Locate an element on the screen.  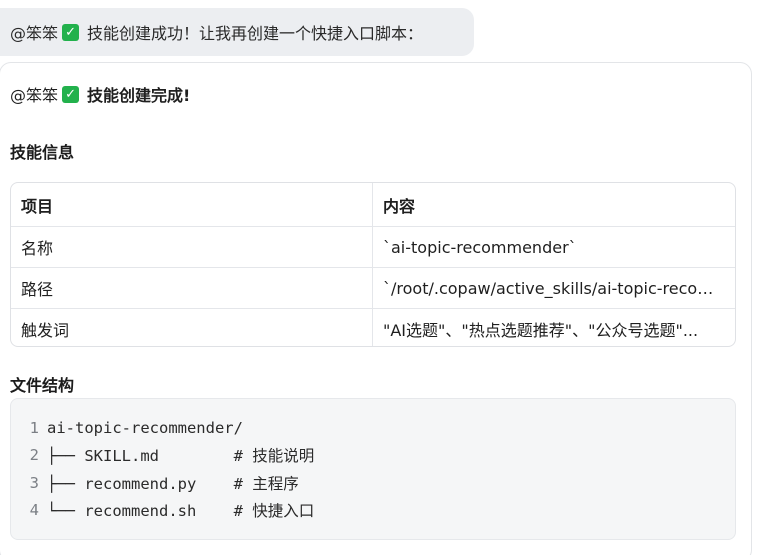
bubble-text: 技能创建成功！让我再创建一个快捷入口脚本： is located at coordinates (255, 33).